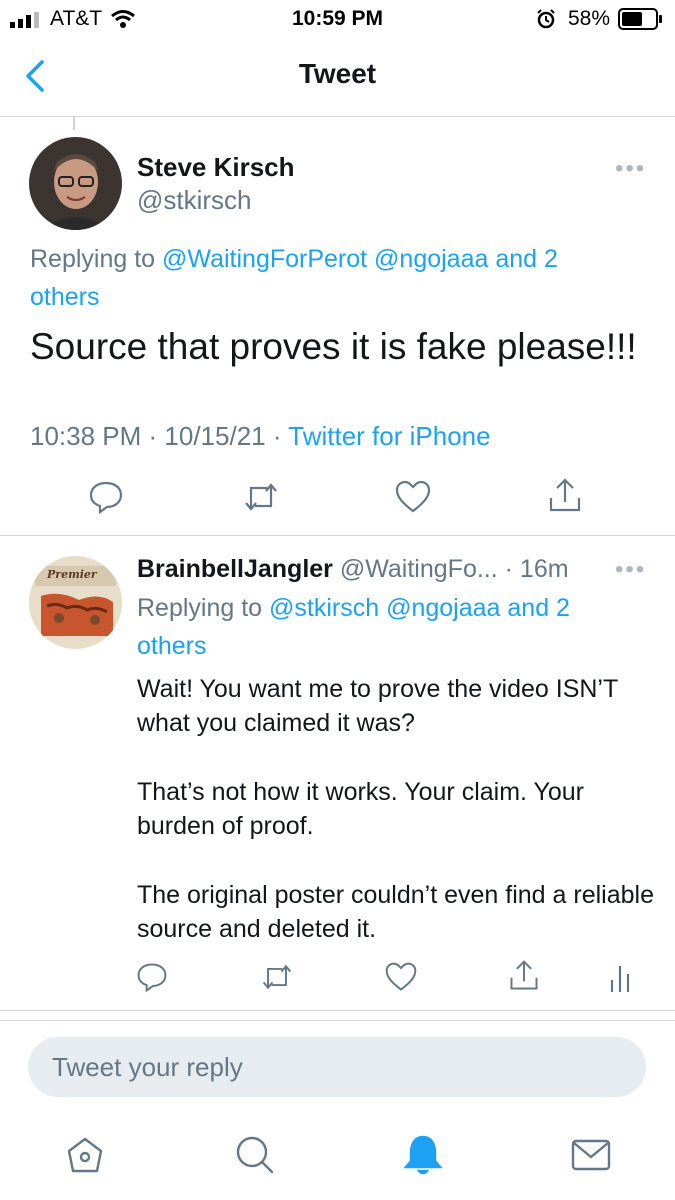 The width and height of the screenshot is (675, 1200). I want to click on reply-input, so click(332, 1067).